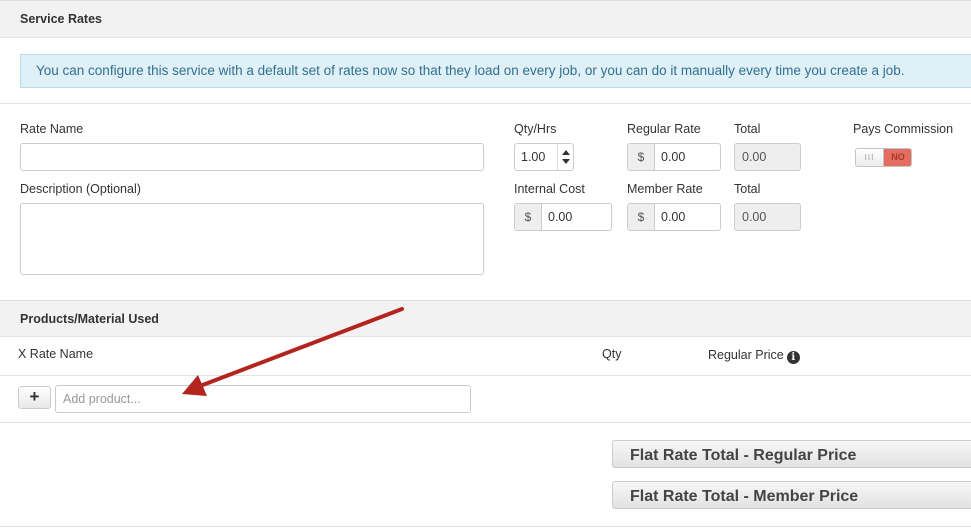 The width and height of the screenshot is (971, 528). Describe the element at coordinates (674, 157) in the screenshot. I see `regular-rate-input: $ 0.00` at that location.